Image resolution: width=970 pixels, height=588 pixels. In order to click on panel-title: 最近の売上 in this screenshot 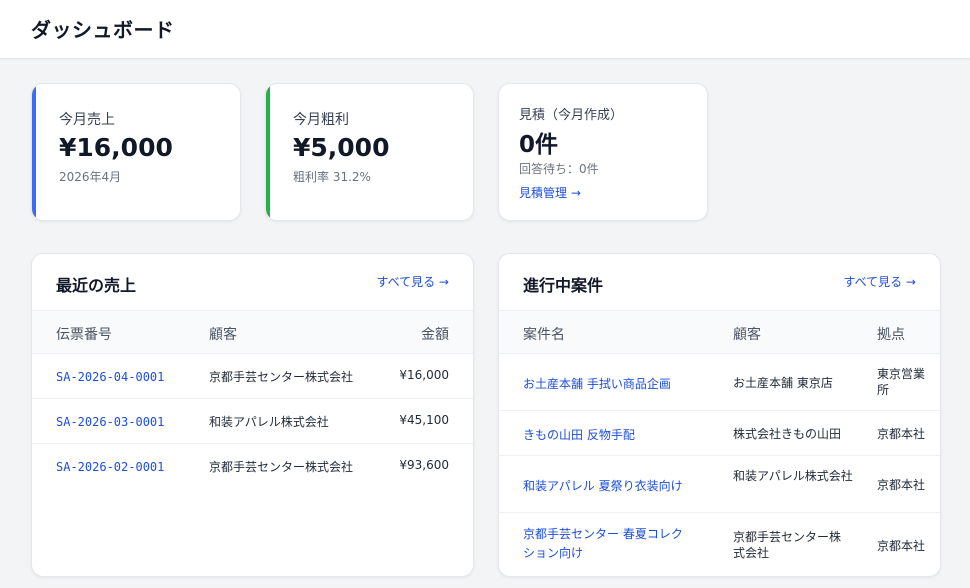, I will do `click(96, 285)`.